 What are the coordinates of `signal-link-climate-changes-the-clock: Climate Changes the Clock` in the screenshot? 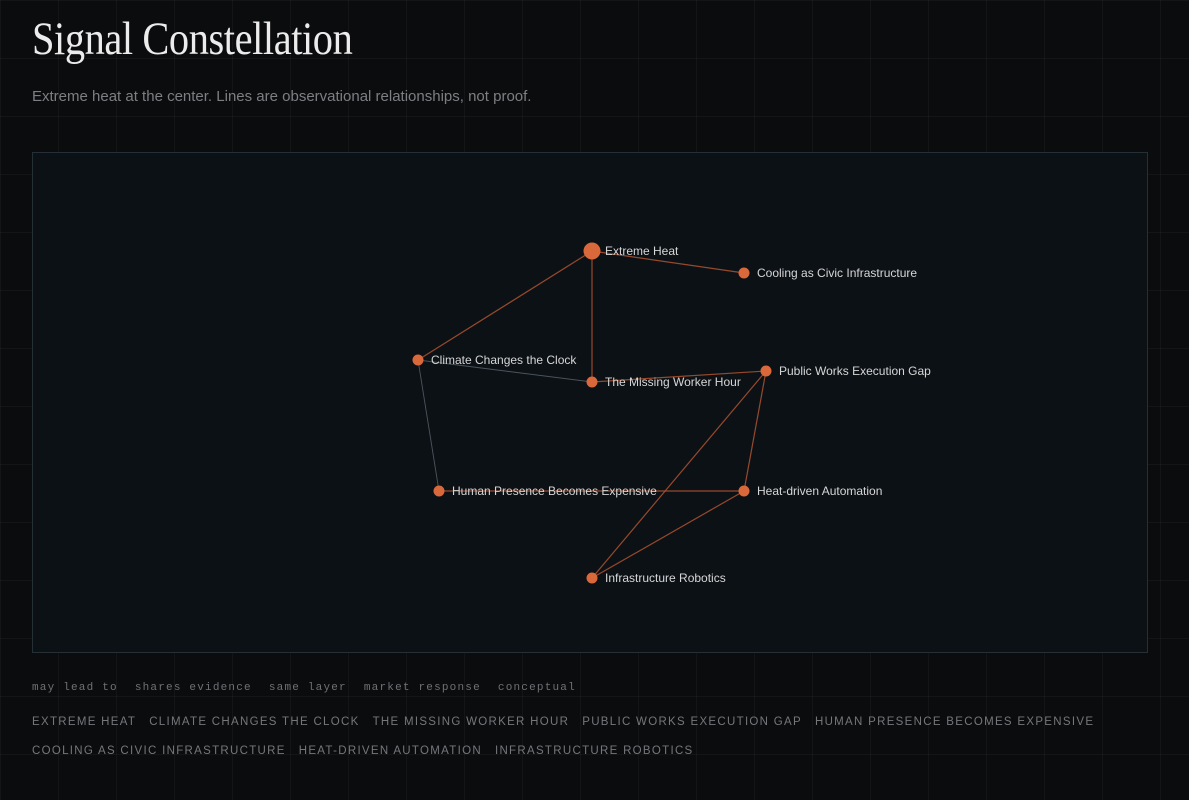 It's located at (254, 722).